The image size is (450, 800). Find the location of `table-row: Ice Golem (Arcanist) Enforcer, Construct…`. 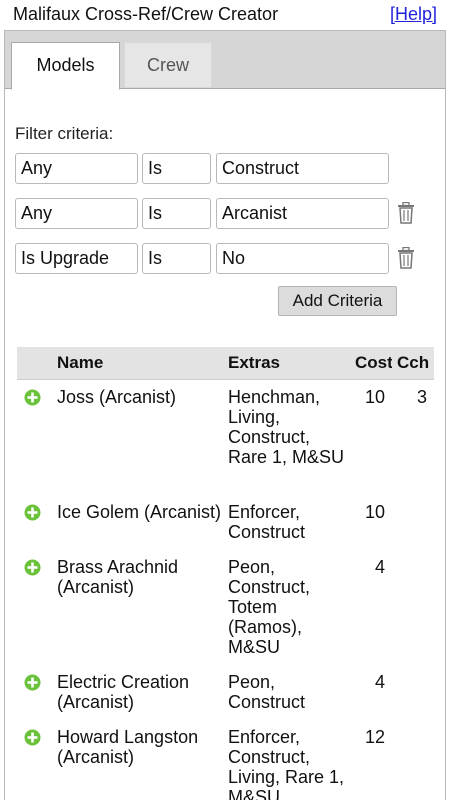

table-row: Ice Golem (Arcanist) Enforcer, Construct… is located at coordinates (225, 522).